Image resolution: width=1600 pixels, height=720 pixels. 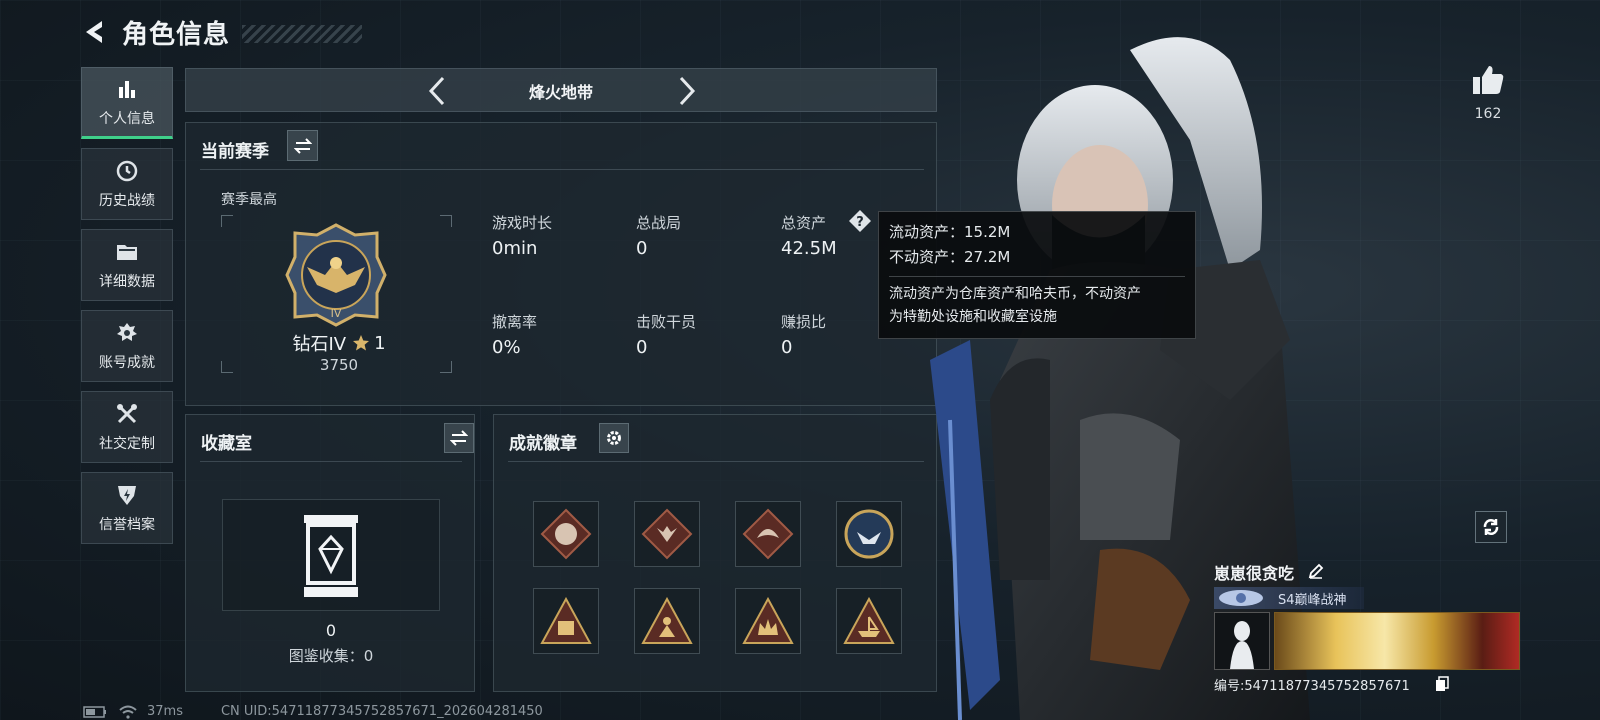 What do you see at coordinates (1015, 294) in the screenshot?
I see `tooltip-desc-line1: 流动资产为仓库资产和哈夫币，不动资产` at bounding box center [1015, 294].